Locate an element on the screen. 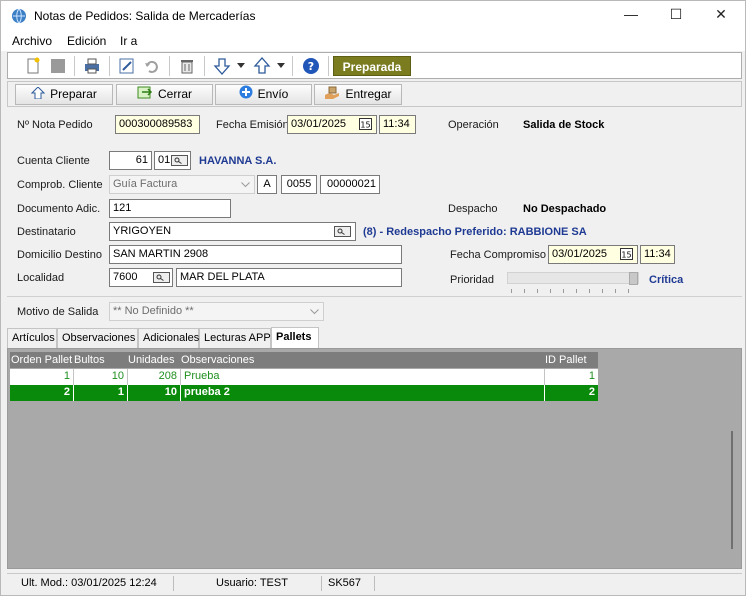 The width and height of the screenshot is (746, 596). undo-icon is located at coordinates (152, 66).